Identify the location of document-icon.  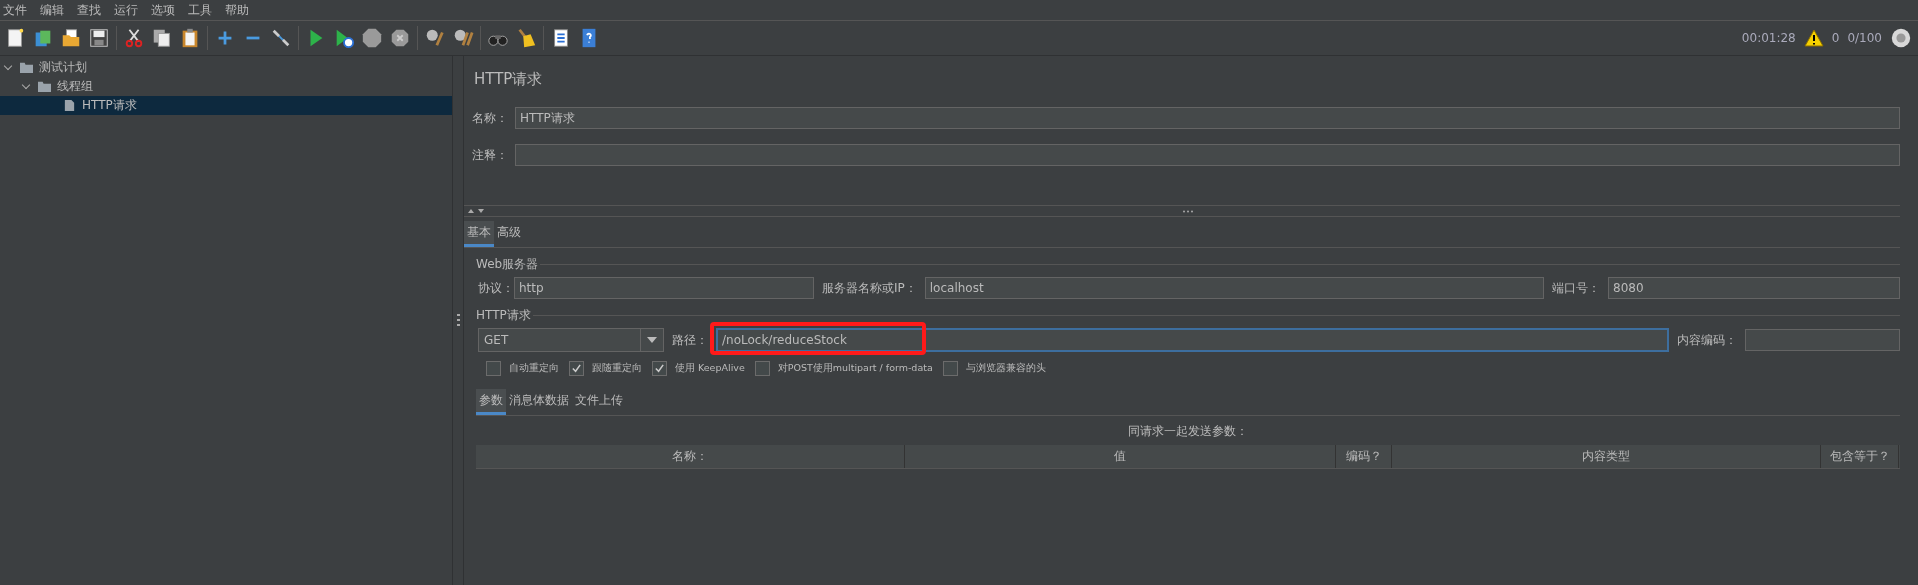
(69, 105).